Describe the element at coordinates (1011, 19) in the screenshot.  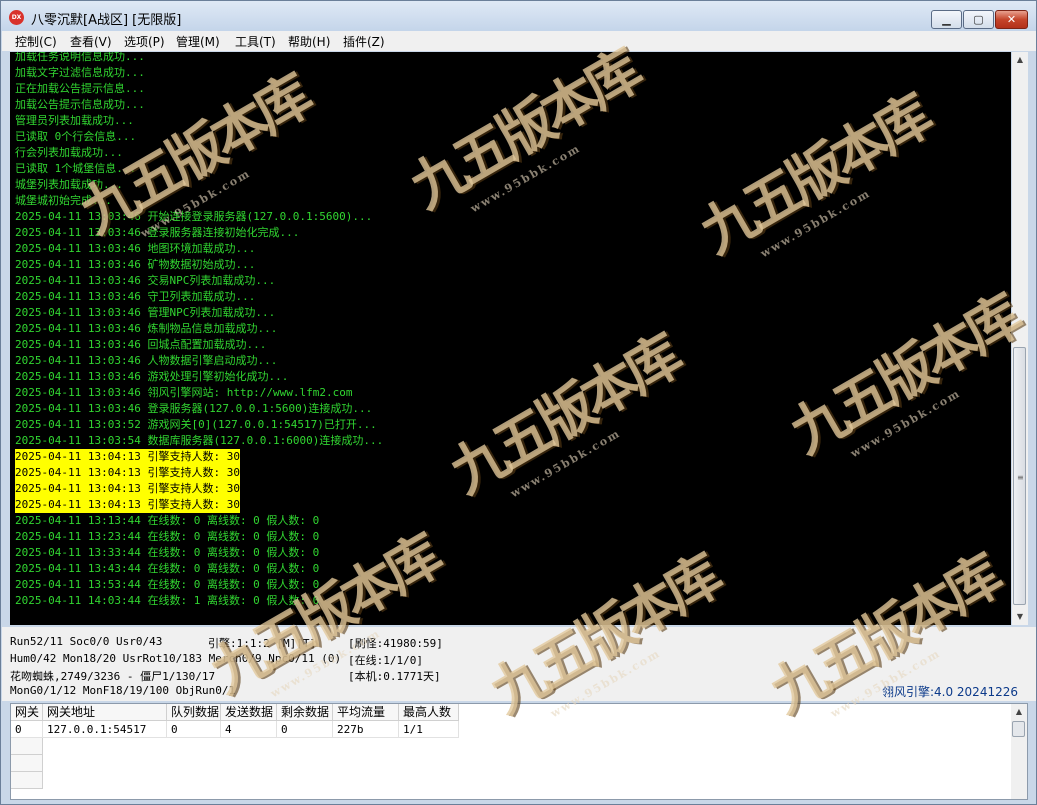
I see `close-button: ✕` at that location.